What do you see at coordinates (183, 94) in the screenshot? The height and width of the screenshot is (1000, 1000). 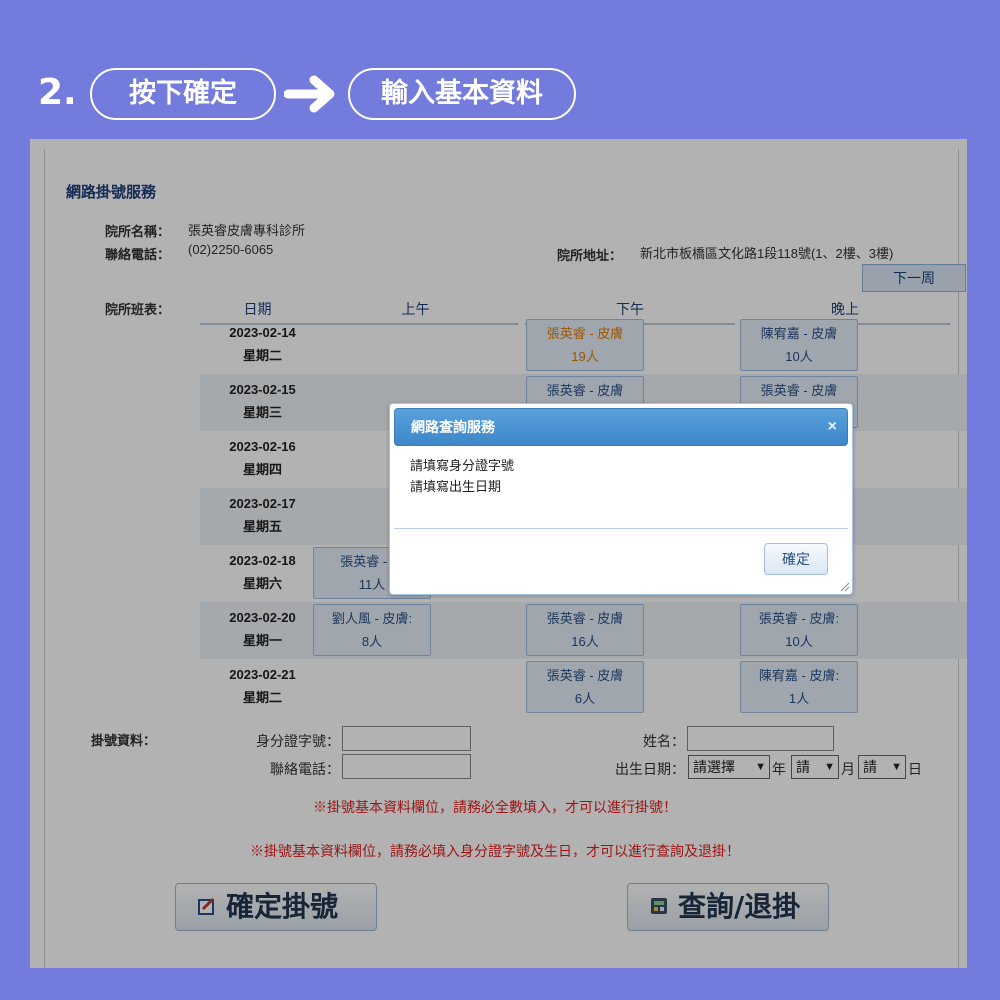 I see `step-action-label: 按下確定` at bounding box center [183, 94].